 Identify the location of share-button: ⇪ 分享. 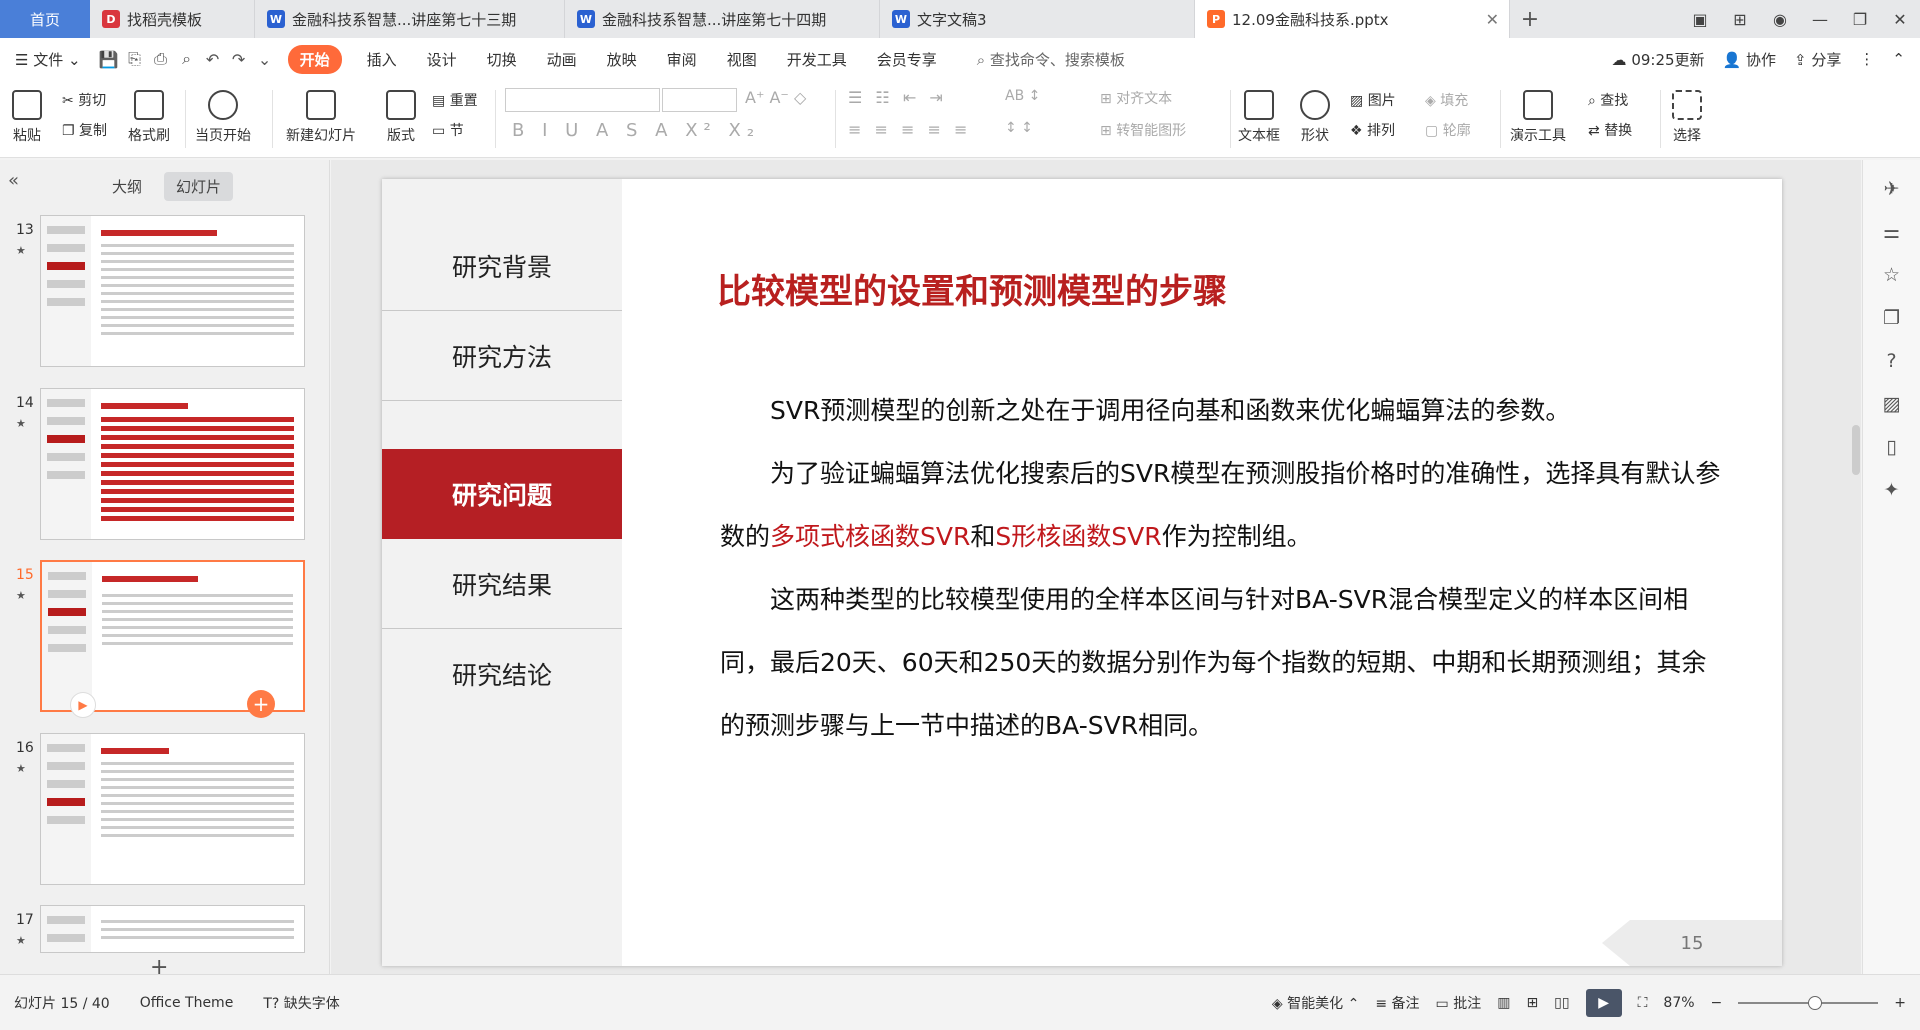
(1817, 59).